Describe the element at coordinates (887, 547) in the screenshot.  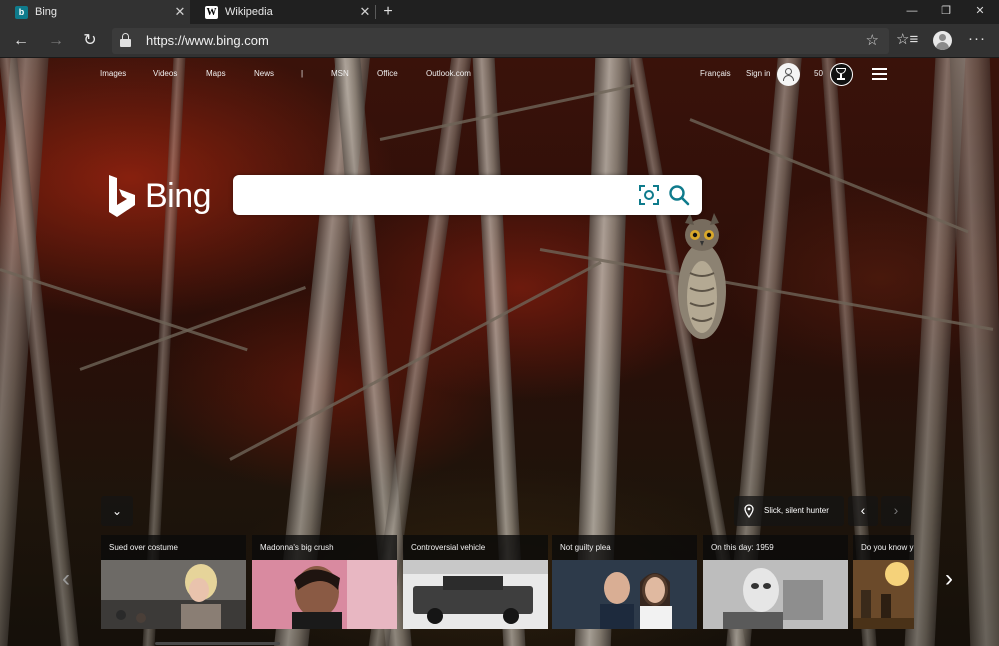
I see `card-title: Do you know y` at that location.